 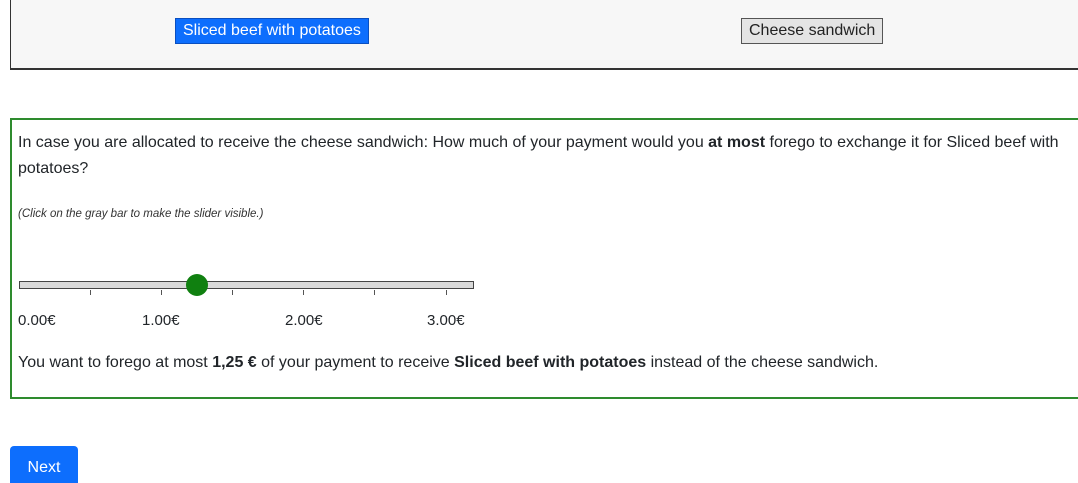 What do you see at coordinates (161, 320) in the screenshot?
I see `slider-tick-label: 1.00€` at bounding box center [161, 320].